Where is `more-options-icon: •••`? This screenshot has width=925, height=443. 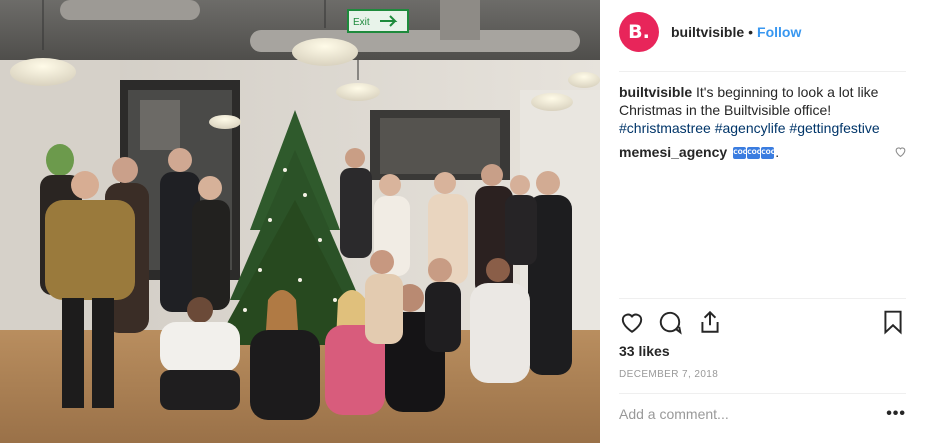
more-options-icon: ••• is located at coordinates (896, 414).